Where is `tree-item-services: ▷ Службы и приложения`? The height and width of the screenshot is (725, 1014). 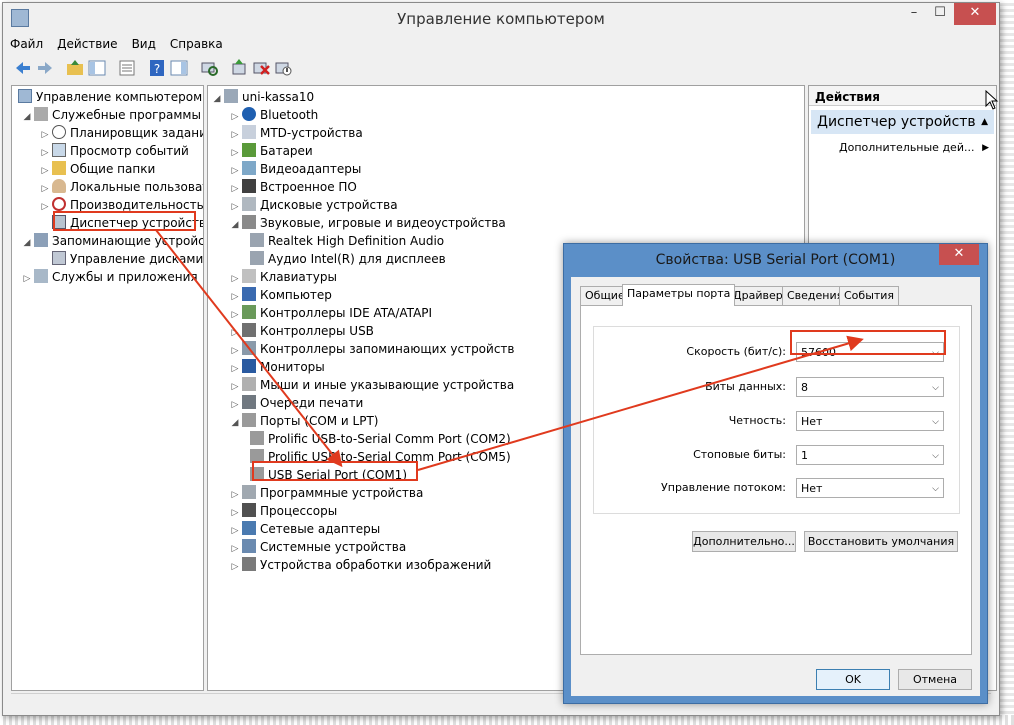 tree-item-services: ▷ Службы и приложения is located at coordinates (110, 277).